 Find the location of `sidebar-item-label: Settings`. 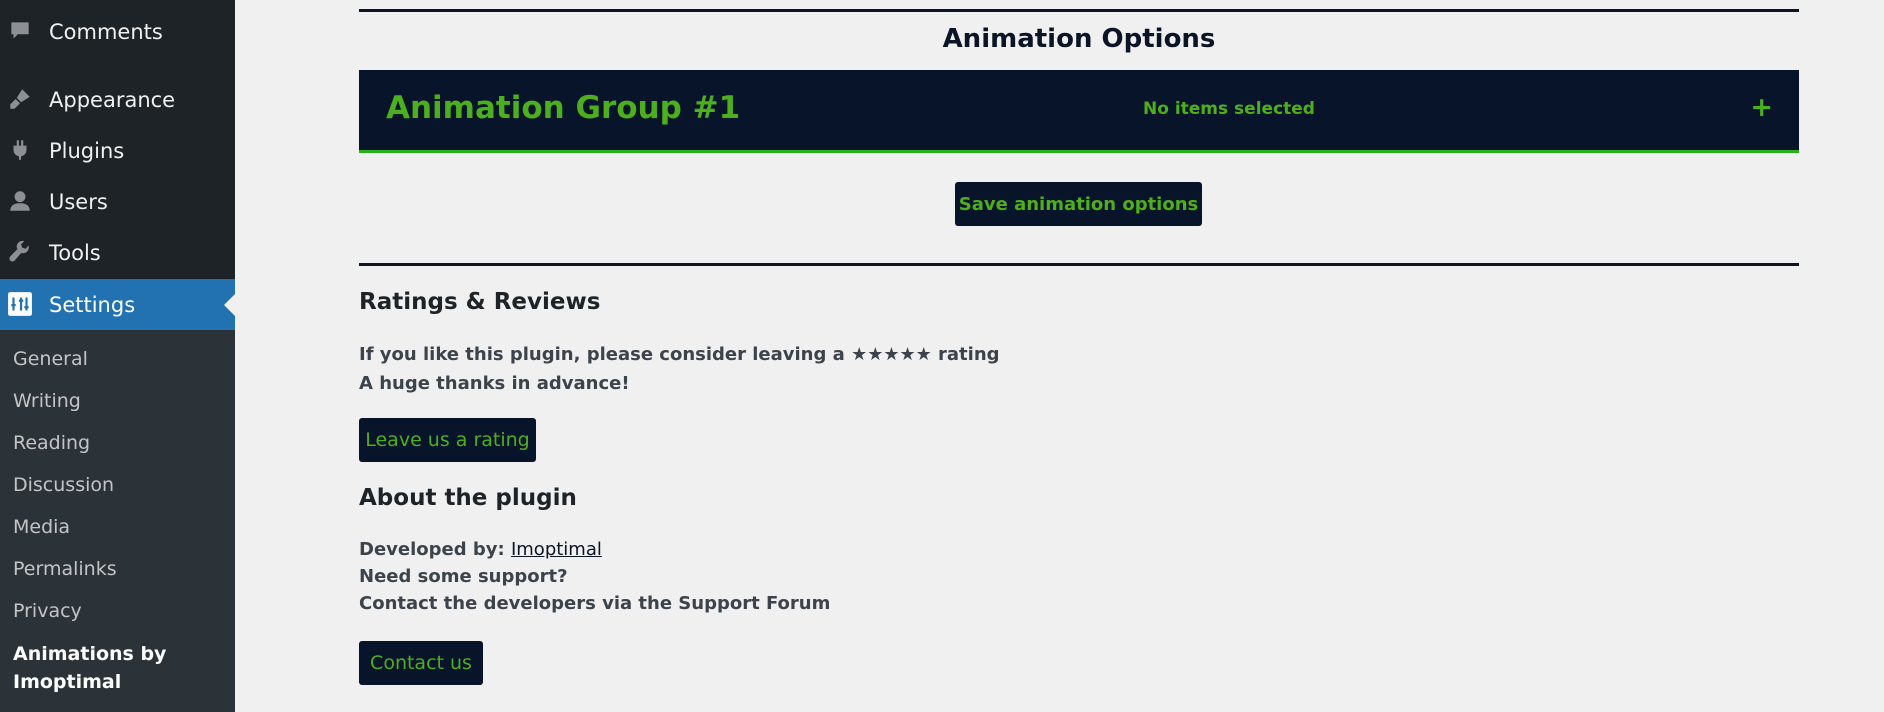

sidebar-item-label: Settings is located at coordinates (92, 304).